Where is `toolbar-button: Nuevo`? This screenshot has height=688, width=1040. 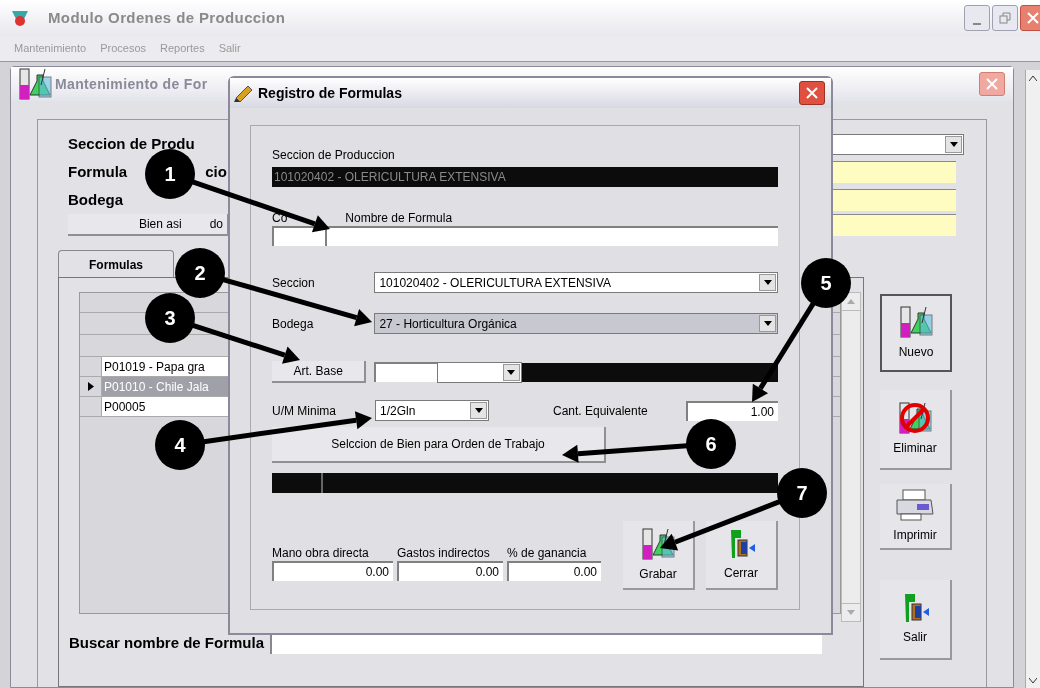 toolbar-button: Nuevo is located at coordinates (916, 333).